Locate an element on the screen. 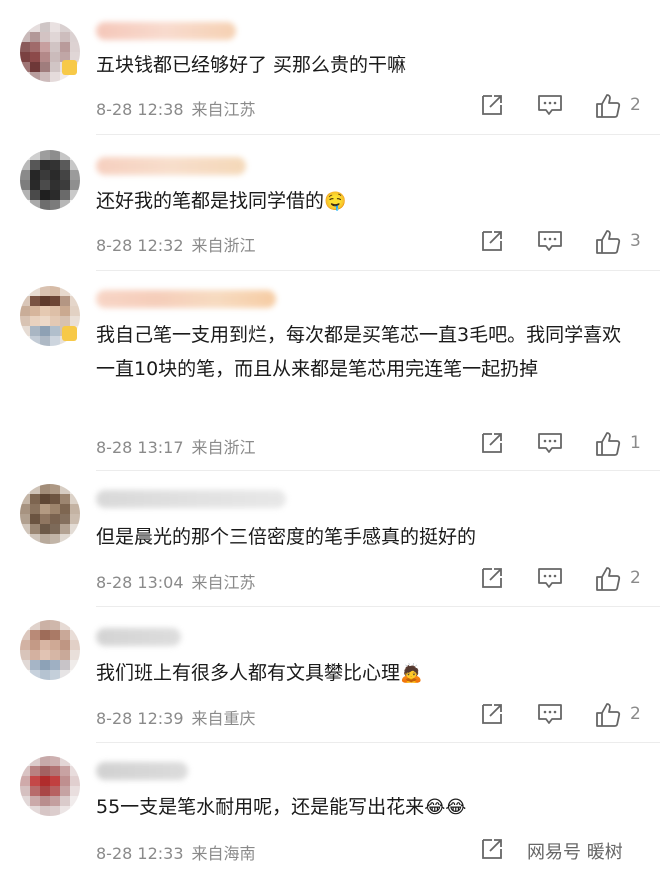  comment-meta: 8-28 12:32 来自浙江 is located at coordinates (176, 244).